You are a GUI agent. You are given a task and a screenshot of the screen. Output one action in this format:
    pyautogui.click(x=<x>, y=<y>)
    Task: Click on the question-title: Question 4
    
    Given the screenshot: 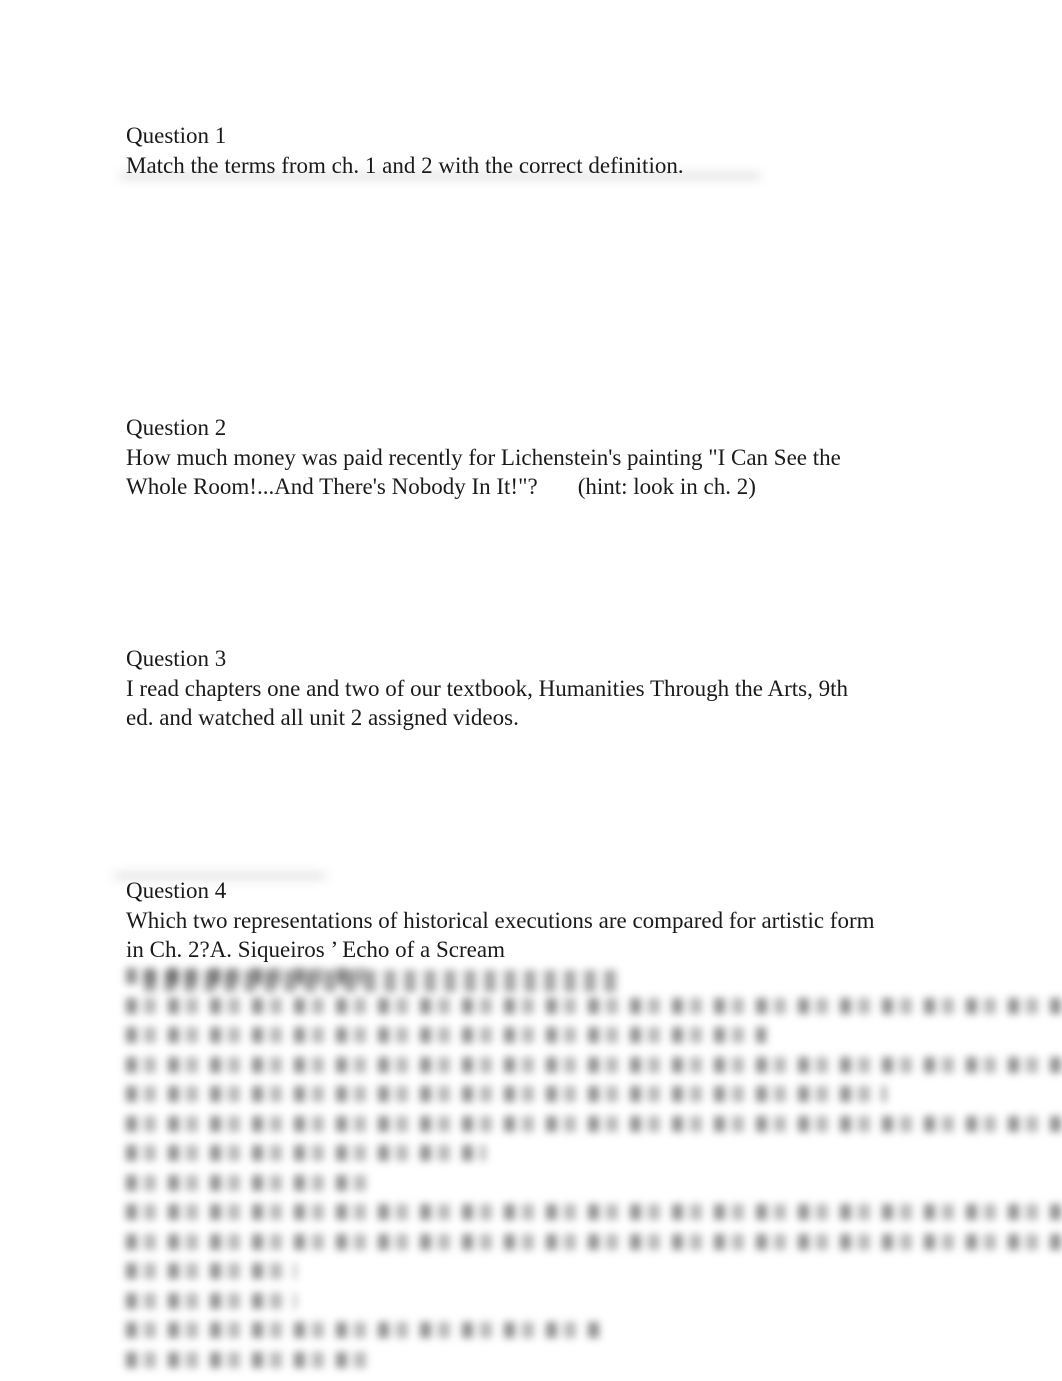 What is the action you would take?
    pyautogui.click(x=176, y=890)
    